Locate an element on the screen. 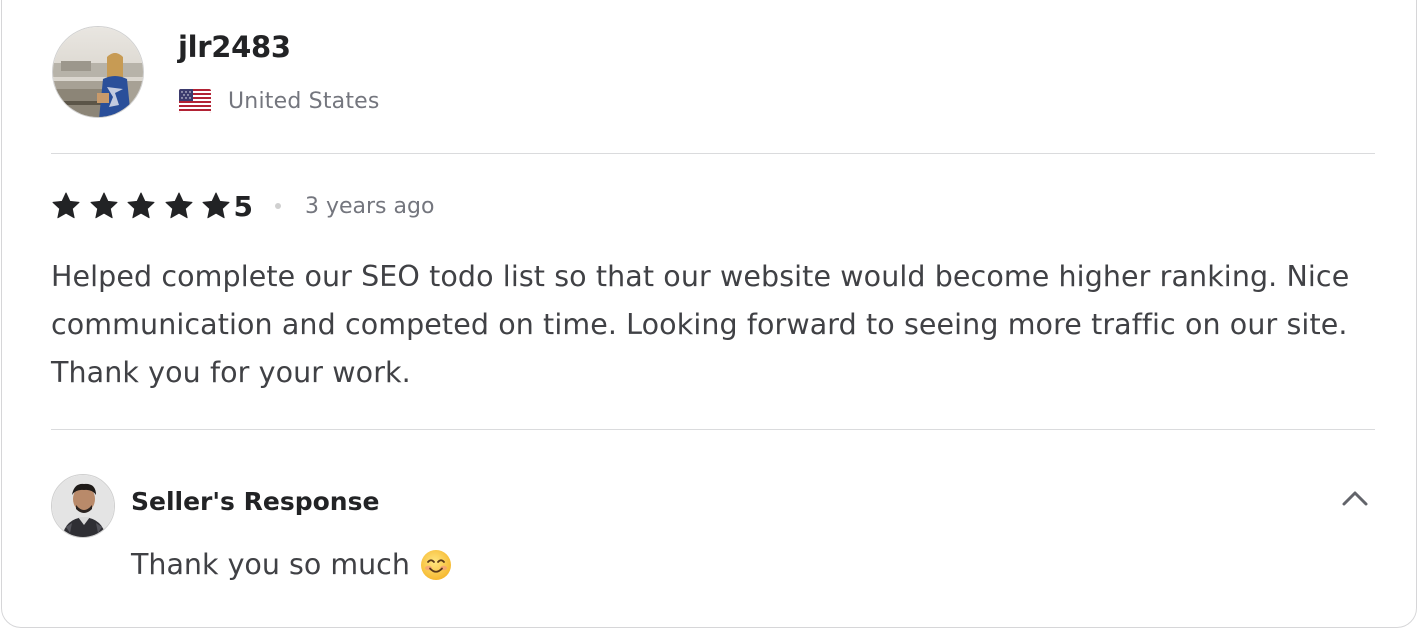  reviewer-avatar is located at coordinates (98, 72).